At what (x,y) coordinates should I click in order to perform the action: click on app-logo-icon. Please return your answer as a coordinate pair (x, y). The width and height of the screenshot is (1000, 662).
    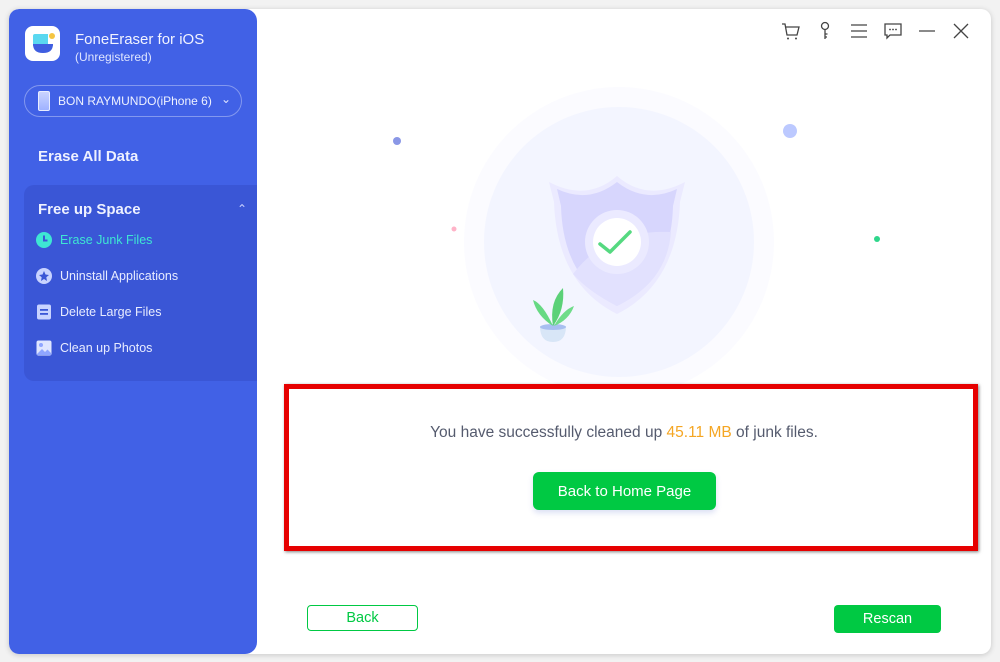
    Looking at the image, I should click on (42, 43).